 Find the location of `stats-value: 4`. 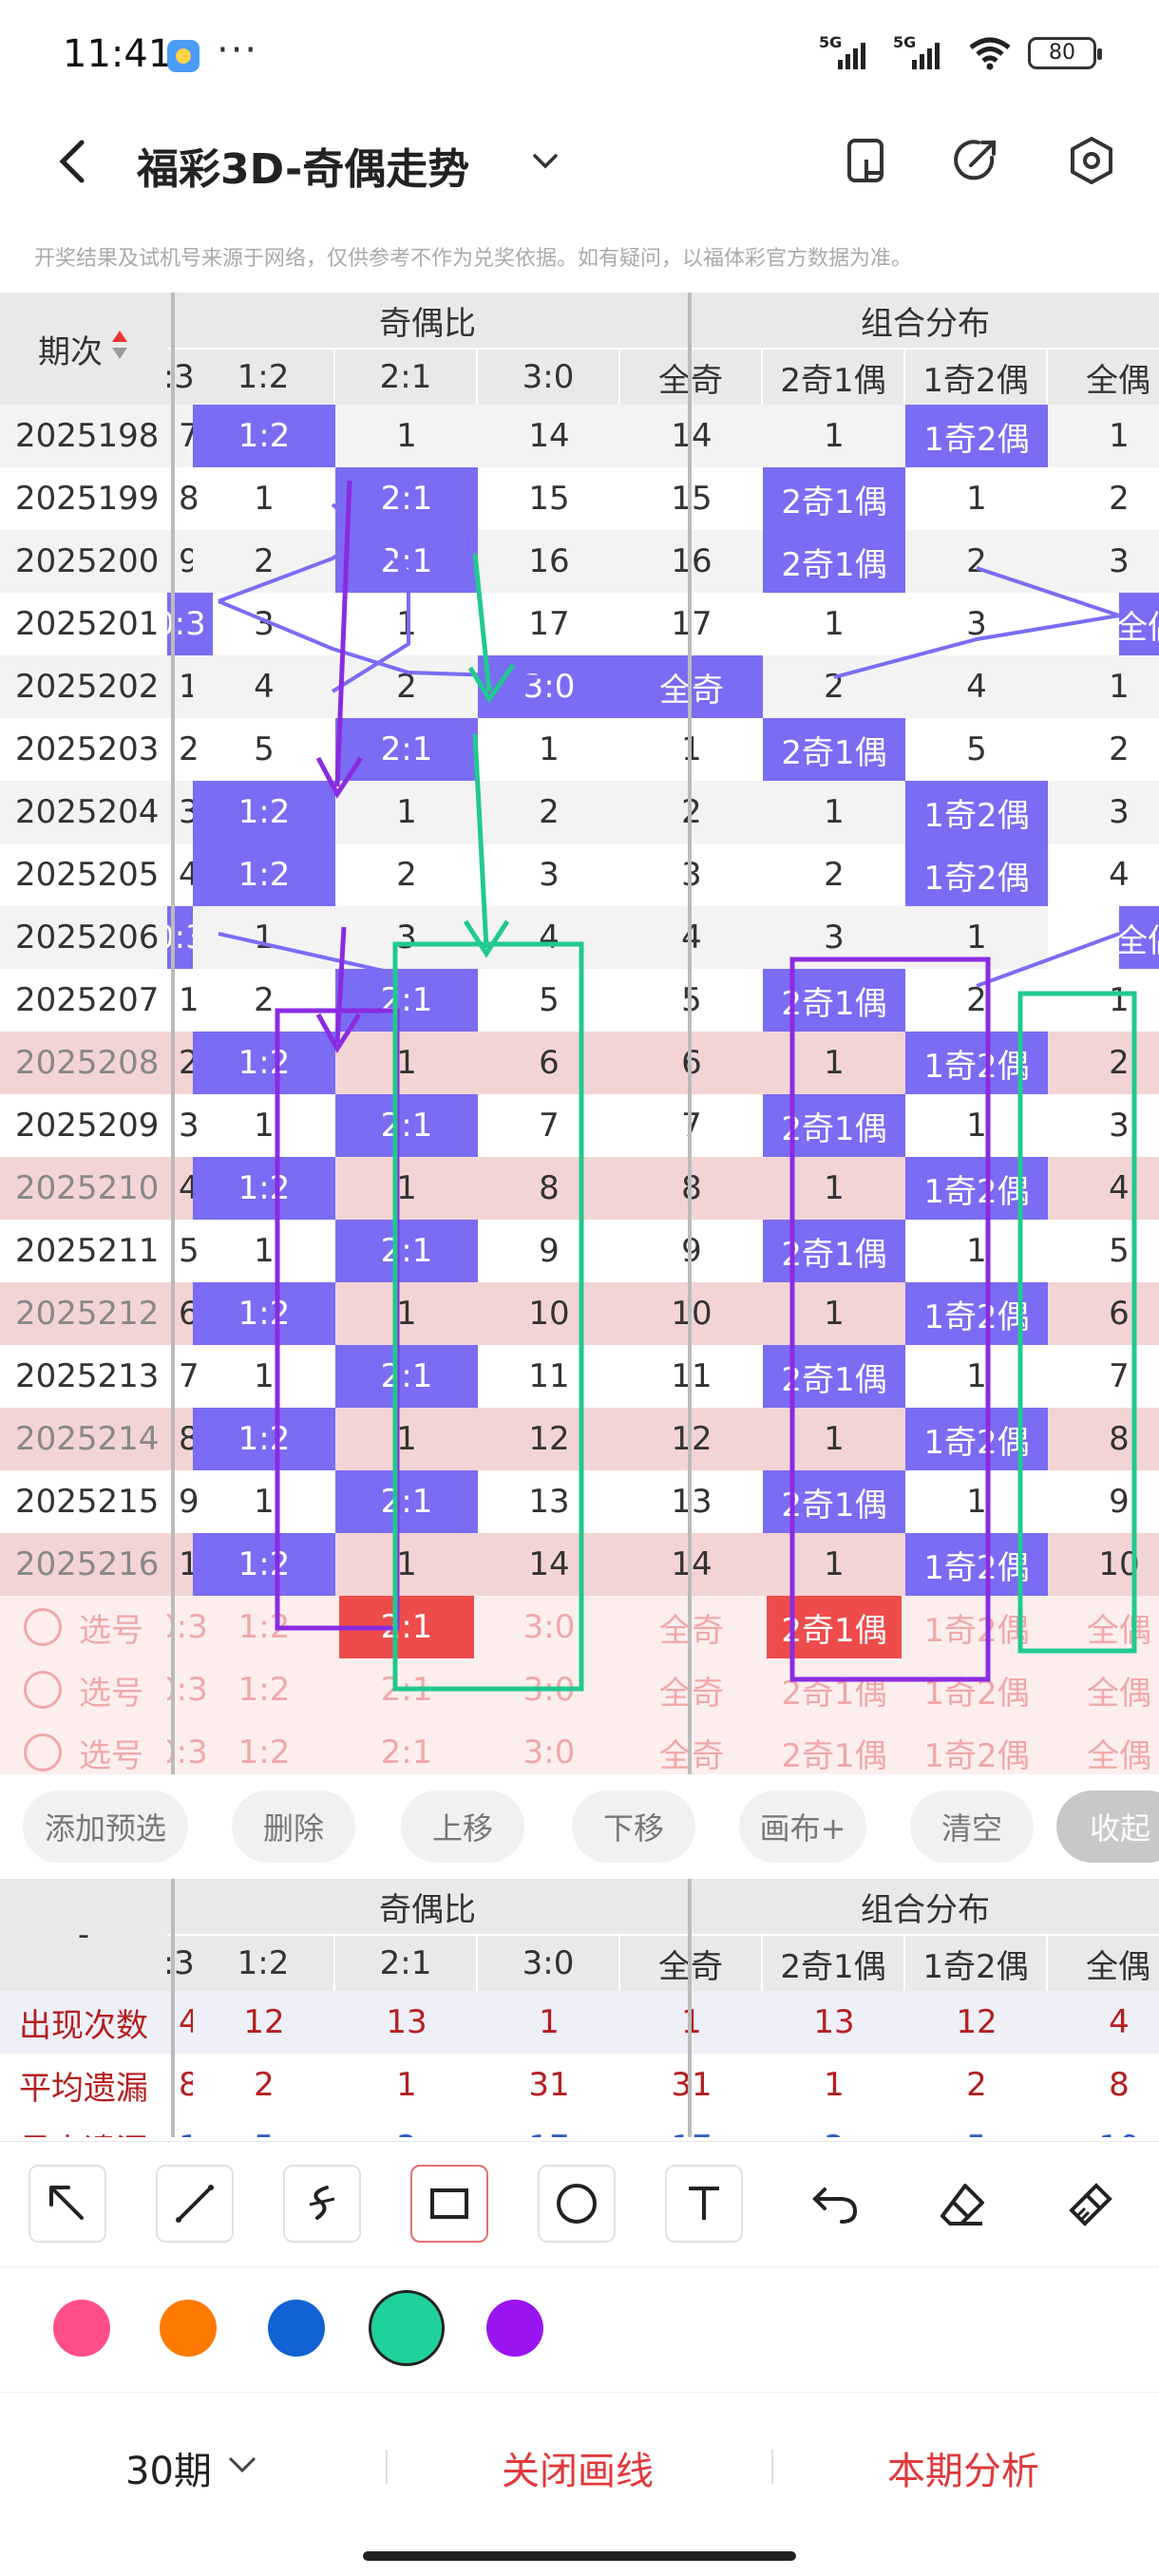

stats-value: 4 is located at coordinates (1103, 2022).